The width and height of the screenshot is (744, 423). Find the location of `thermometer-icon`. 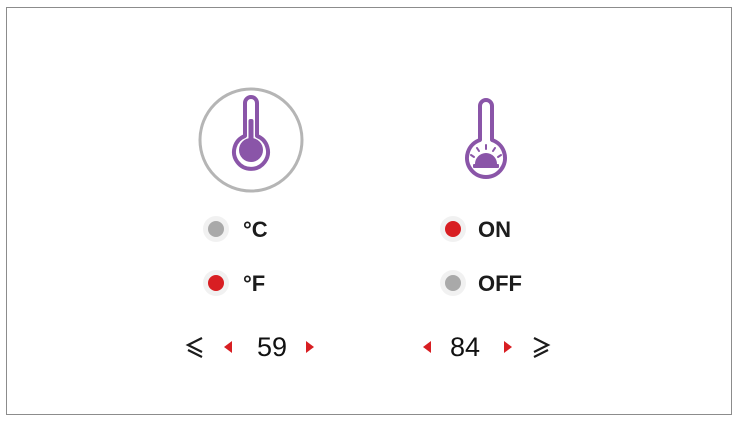

thermometer-icon is located at coordinates (251, 140).